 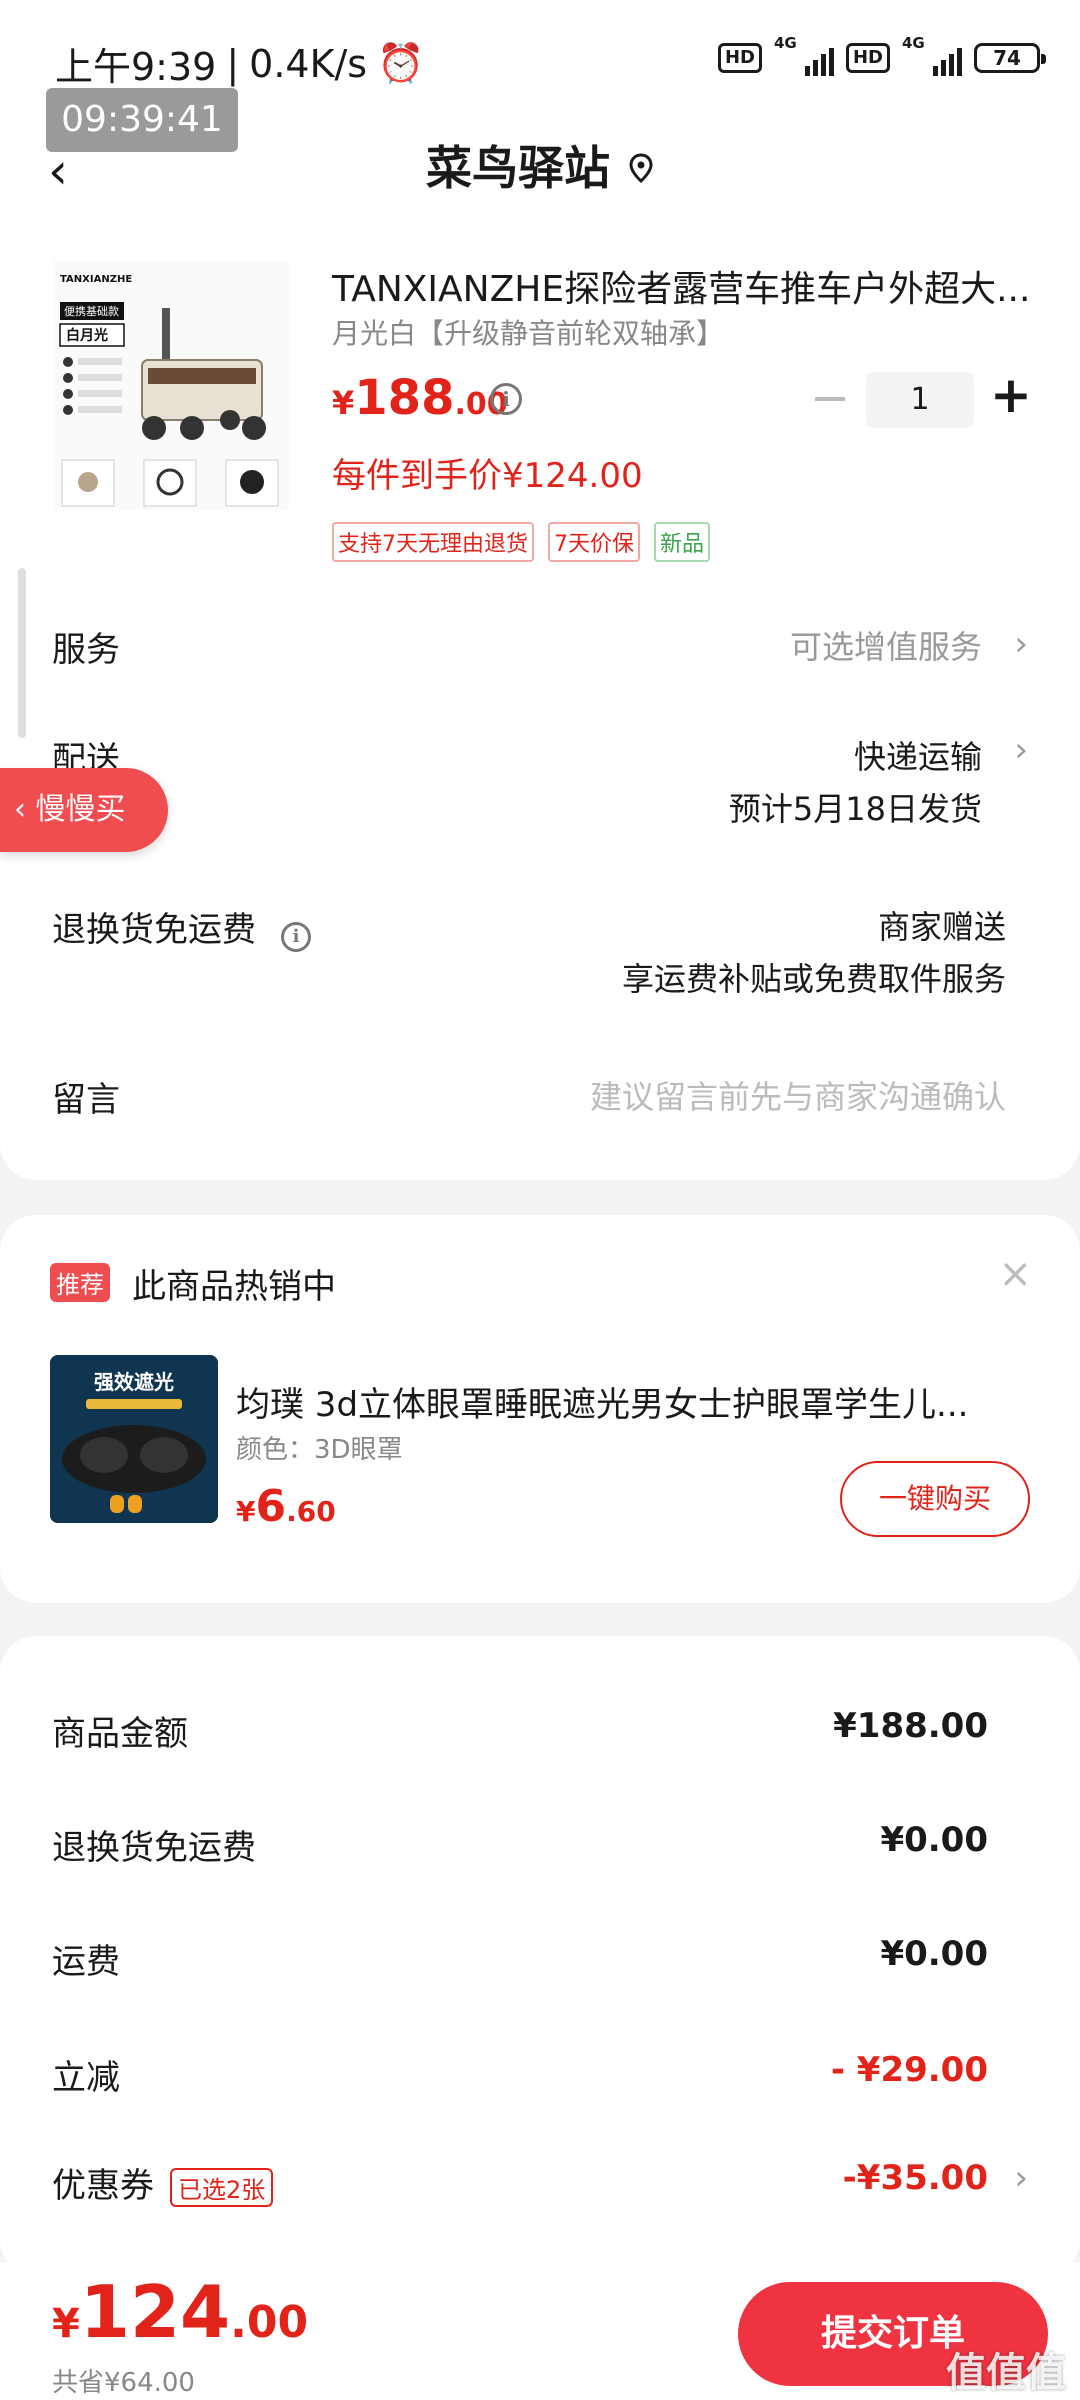 What do you see at coordinates (239, 63) in the screenshot?
I see `status-left: 上午9:39 | 0.4K/s ⏰` at bounding box center [239, 63].